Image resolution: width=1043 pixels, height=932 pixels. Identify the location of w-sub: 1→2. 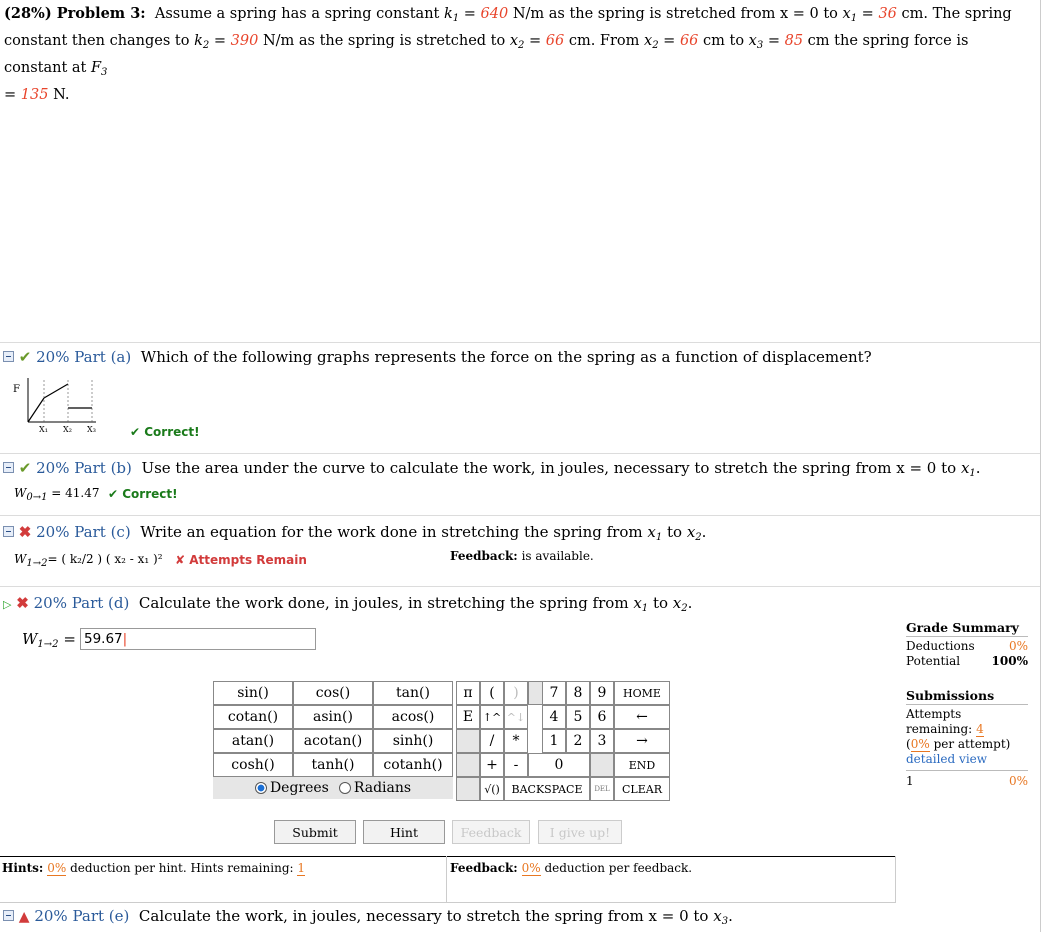
(48, 644).